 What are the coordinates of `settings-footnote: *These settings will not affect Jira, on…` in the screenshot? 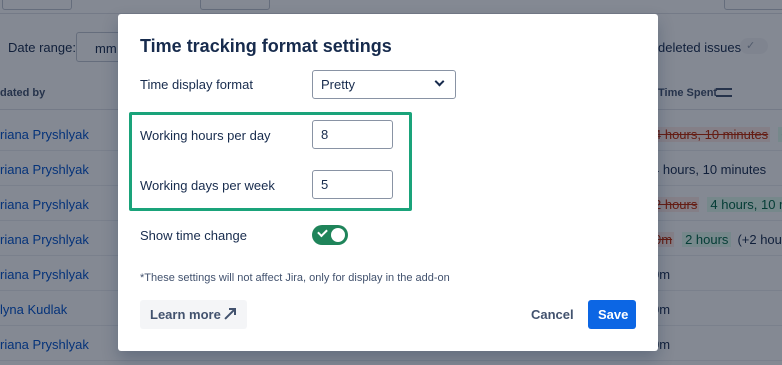 It's located at (295, 278).